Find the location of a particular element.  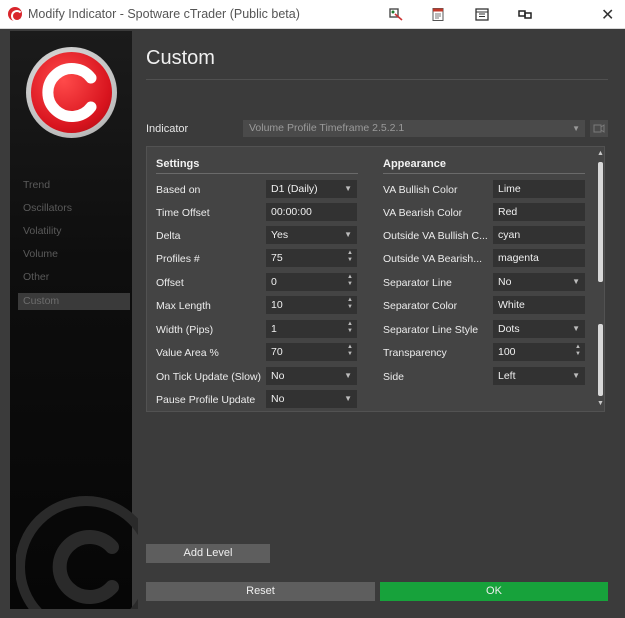

scrollbar-thumb-upper is located at coordinates (600, 222).